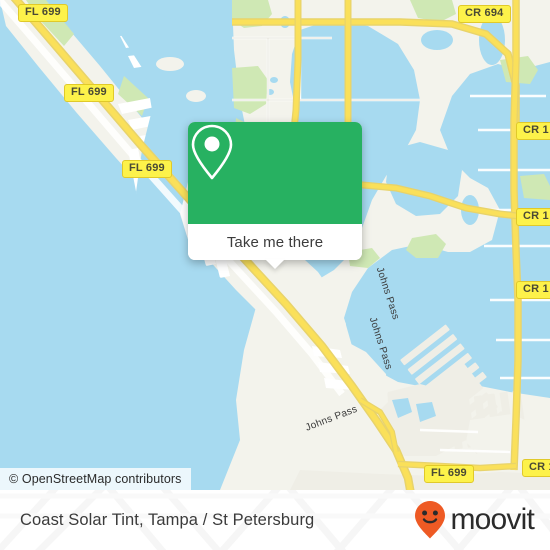  I want to click on map-pin-icon, so click(212, 152).